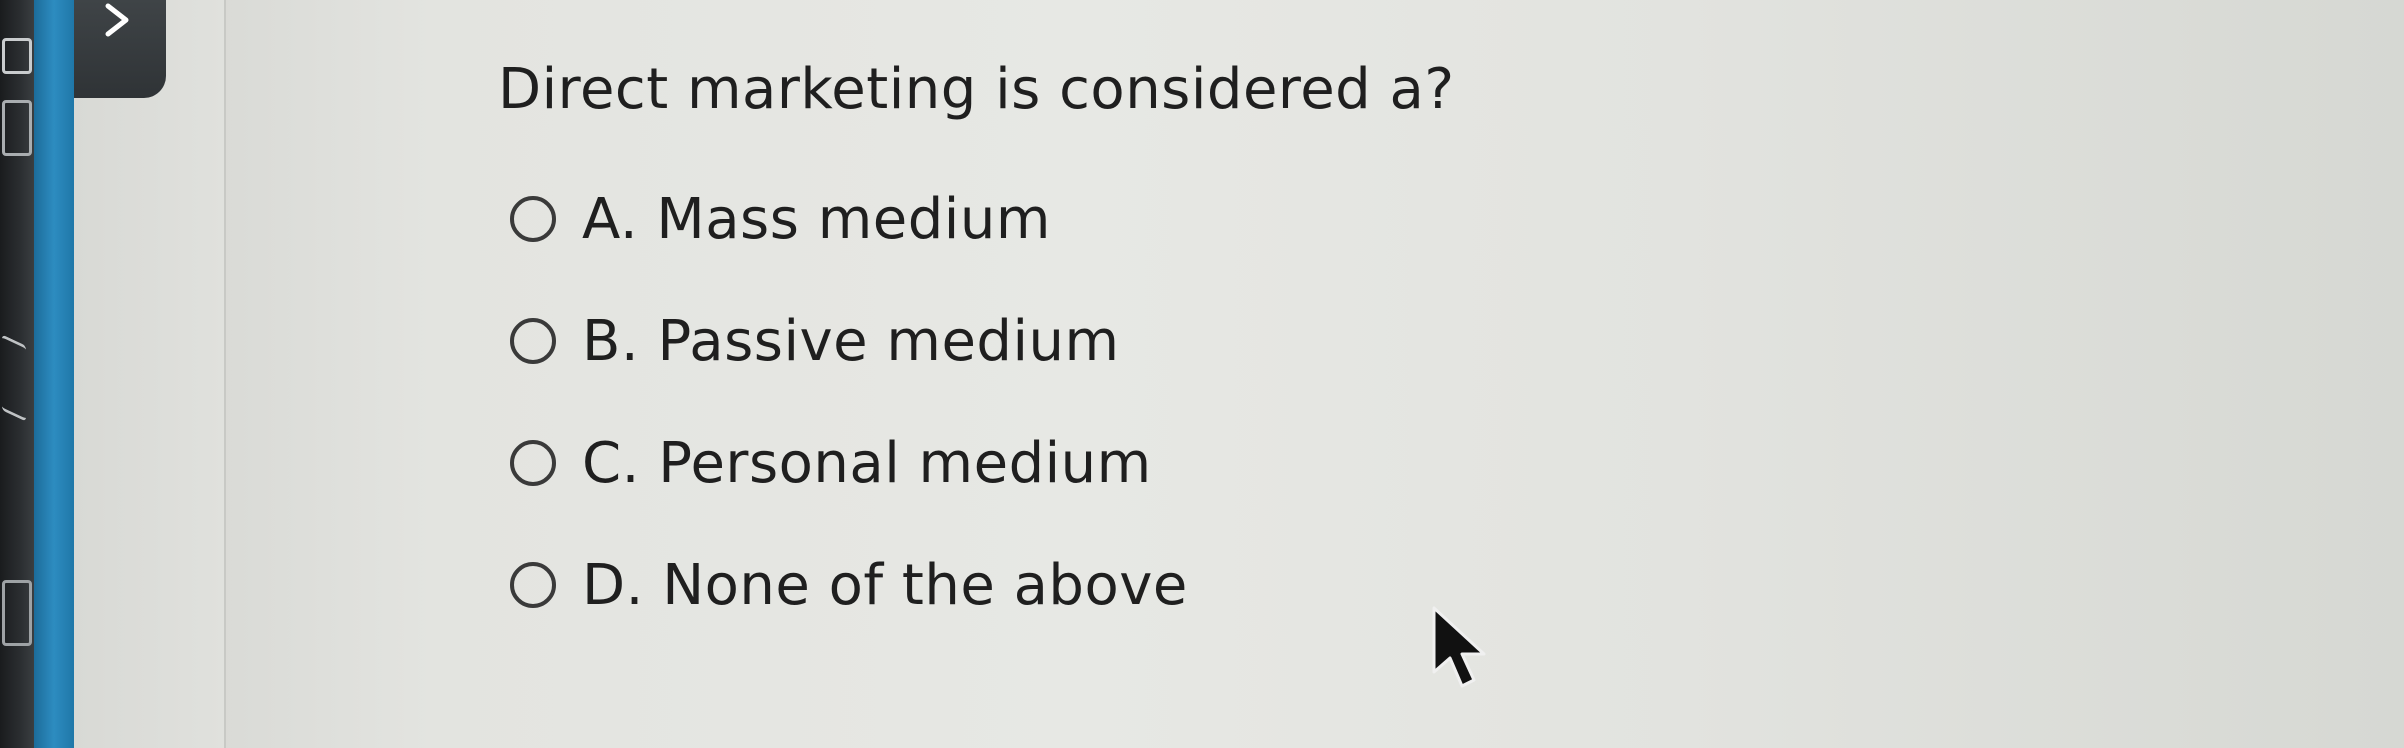 The width and height of the screenshot is (2404, 748). Describe the element at coordinates (54, 374) in the screenshot. I see `sidebar-accent-bar` at that location.